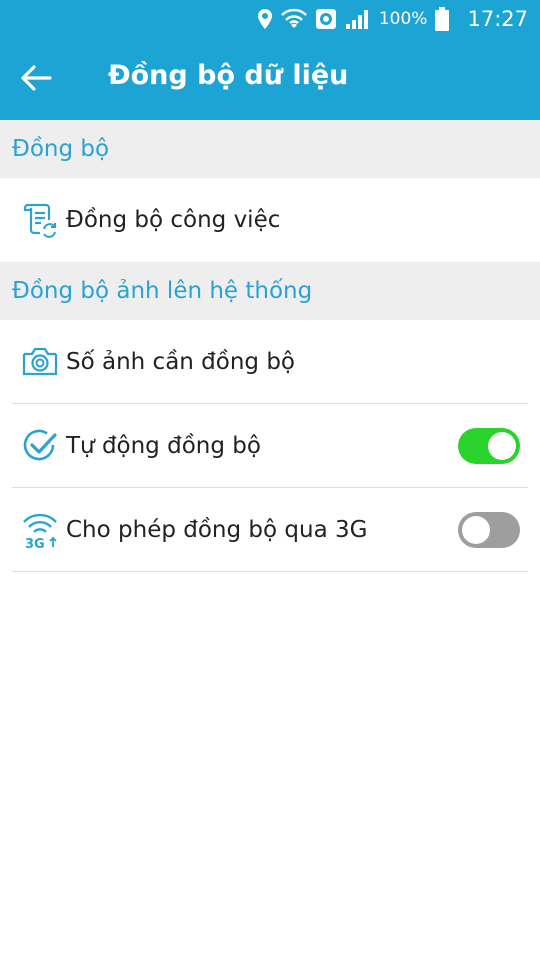  I want to click on allow-3g-sync-toggle, so click(489, 530).